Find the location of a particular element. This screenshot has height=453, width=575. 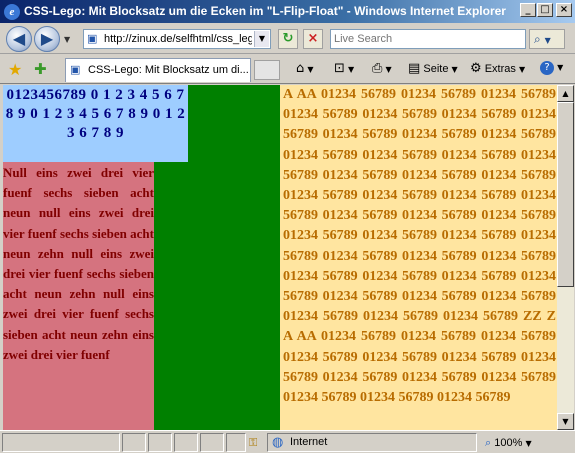

ie-logo-icon: e is located at coordinates (12, 12).